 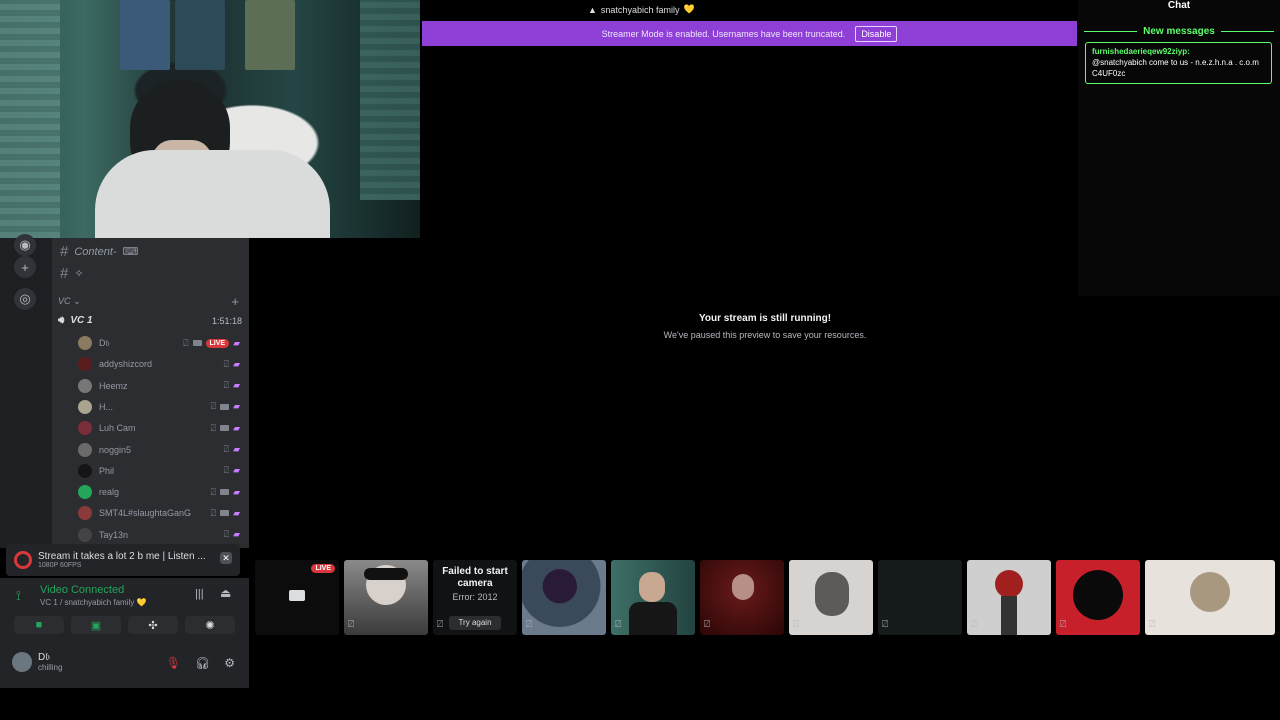 I want to click on headphones-icon: 🎧︎, so click(x=202, y=663).